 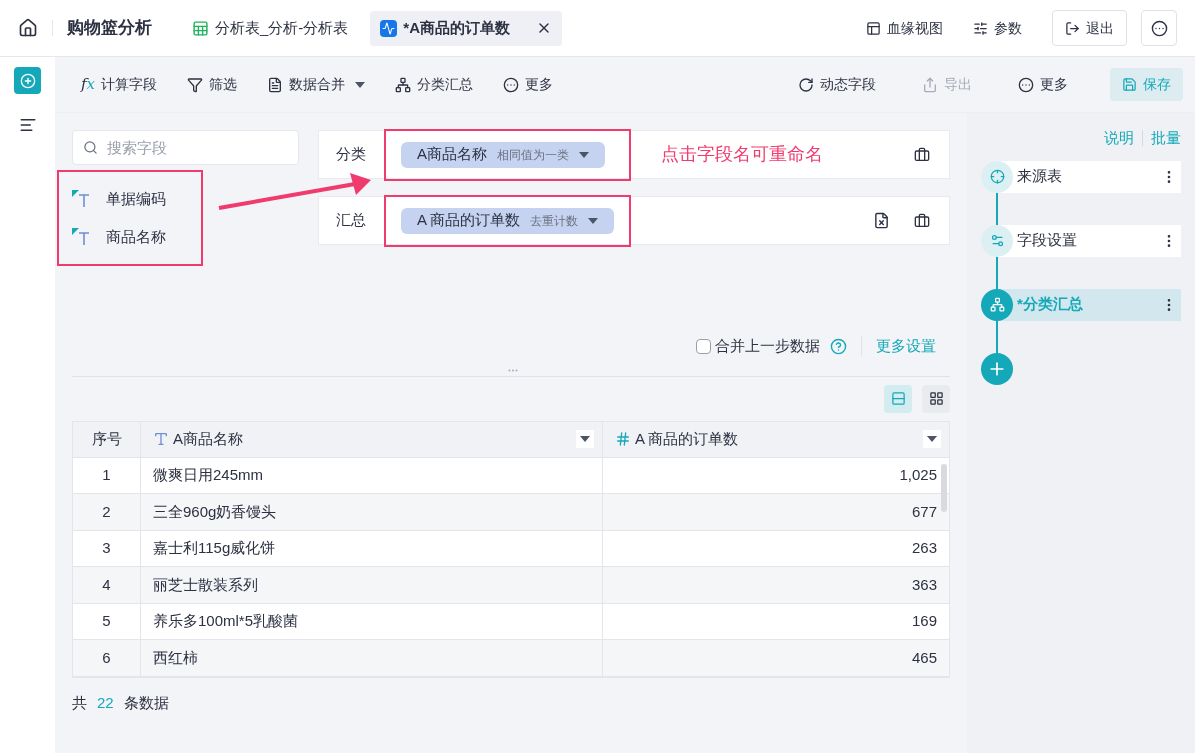 I want to click on filter-icon, so click(x=195, y=84).